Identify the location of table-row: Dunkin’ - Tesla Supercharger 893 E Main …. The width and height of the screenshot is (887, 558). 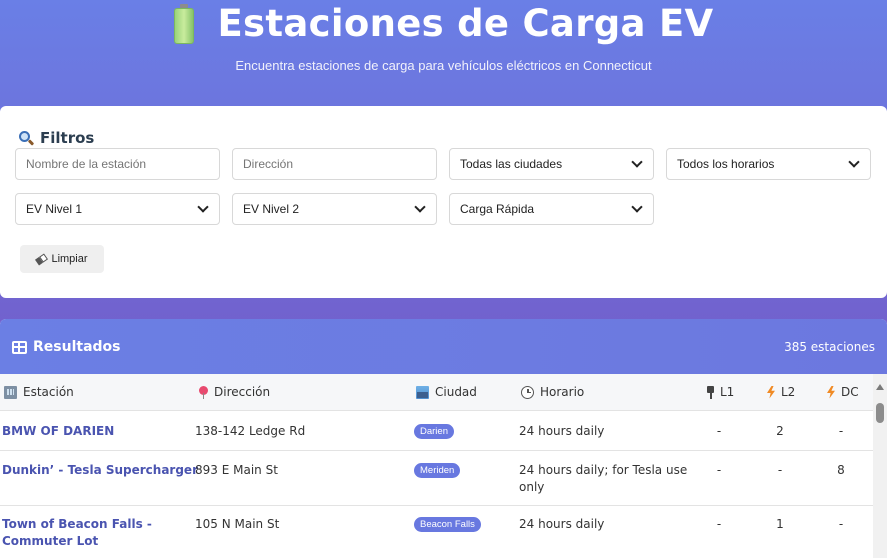
(436, 478).